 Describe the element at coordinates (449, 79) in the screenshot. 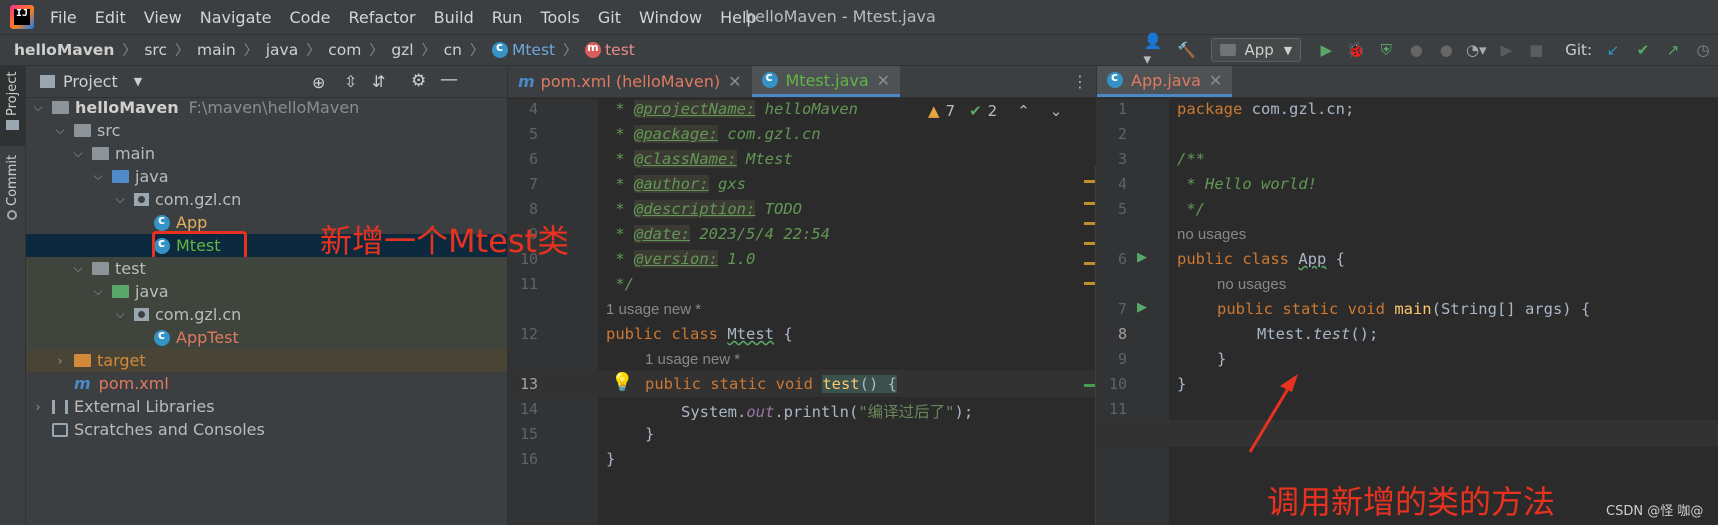

I see `minimize-icon: —` at that location.